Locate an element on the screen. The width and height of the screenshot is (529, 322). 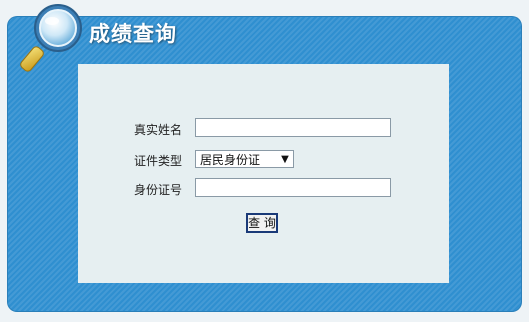
query-button: 查 询 is located at coordinates (262, 223).